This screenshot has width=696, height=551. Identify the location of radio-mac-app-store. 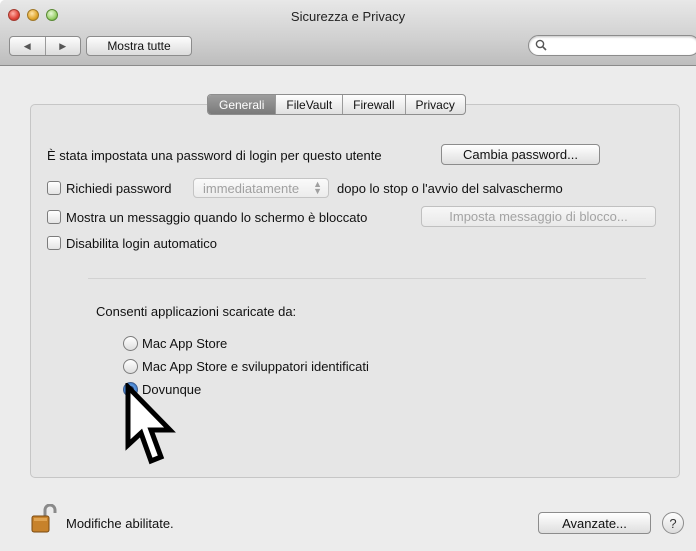
(130, 343).